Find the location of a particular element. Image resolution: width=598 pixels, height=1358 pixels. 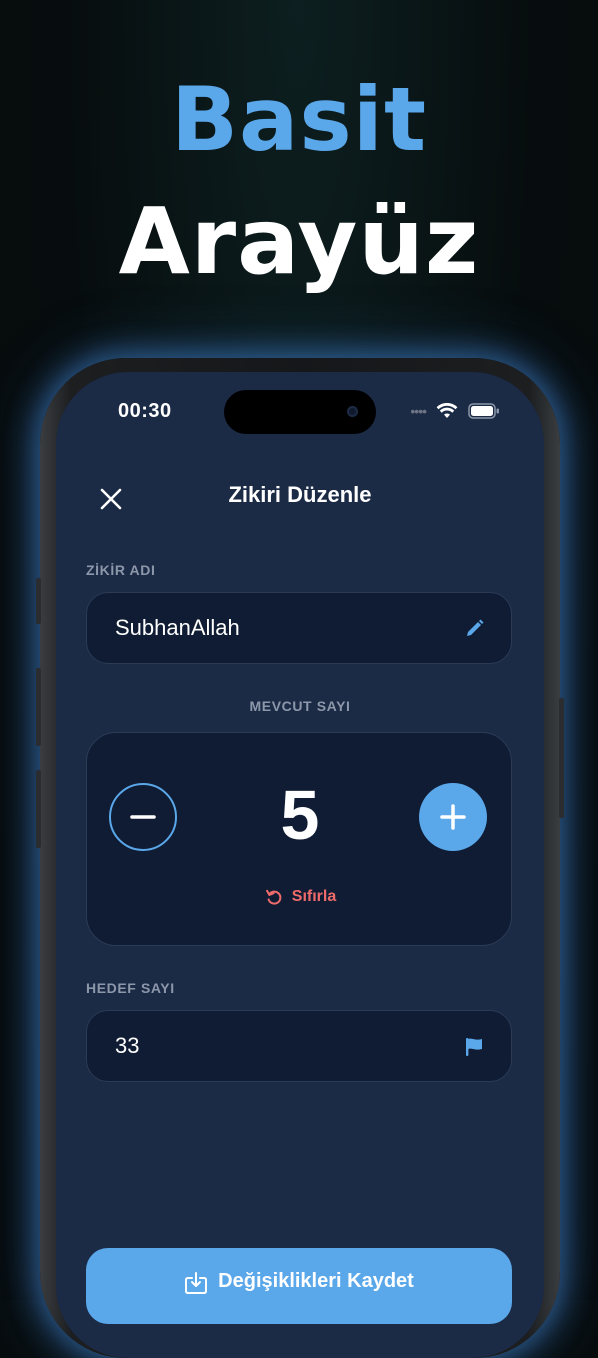

name-field: SubhanAllah is located at coordinates (299, 628).